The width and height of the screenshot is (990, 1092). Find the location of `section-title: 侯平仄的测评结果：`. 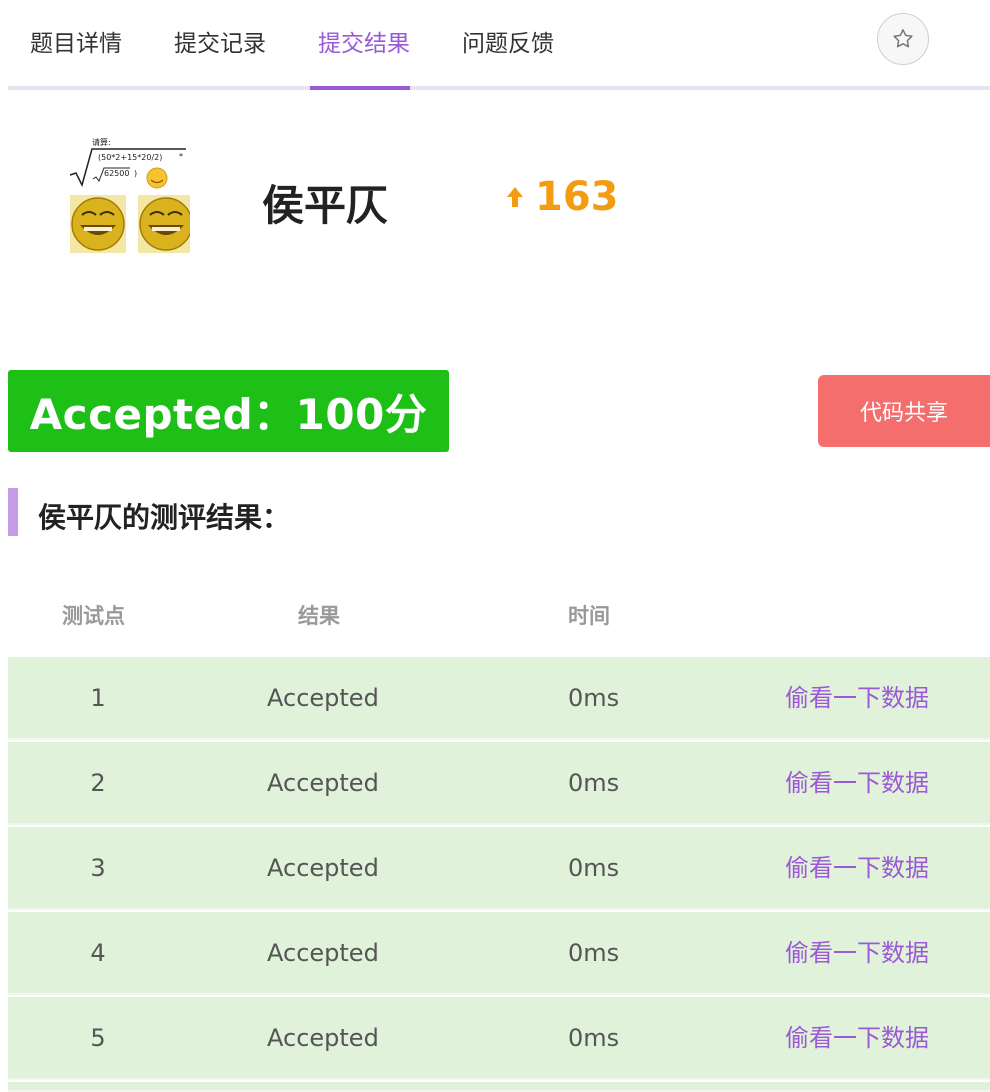

section-title: 侯平仄的测评结果： is located at coordinates (164, 517).